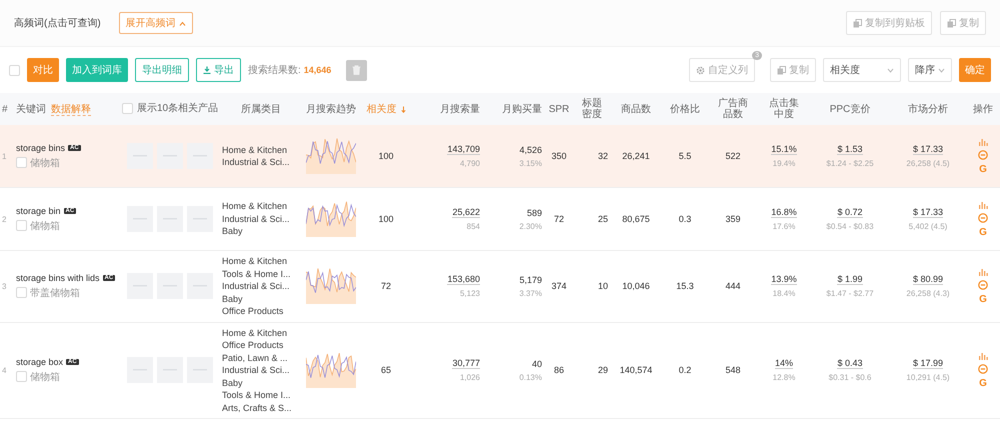  I want to click on search-volume: 30,777, so click(466, 364).